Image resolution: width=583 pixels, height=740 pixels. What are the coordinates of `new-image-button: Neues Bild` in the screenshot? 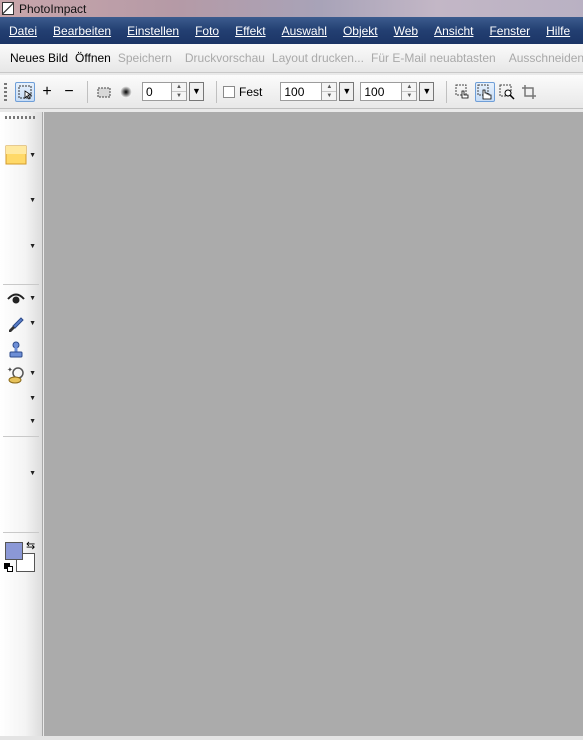 It's located at (39, 58).